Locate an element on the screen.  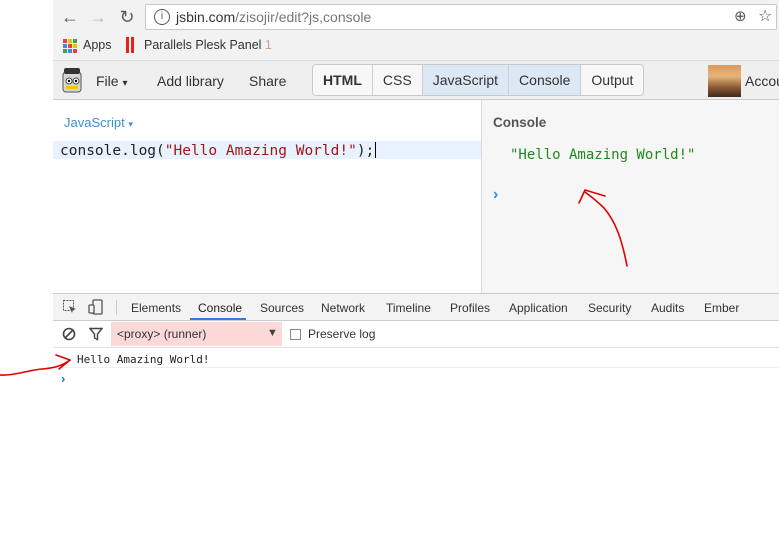
jsbin-logo-icon is located at coordinates (72, 80).